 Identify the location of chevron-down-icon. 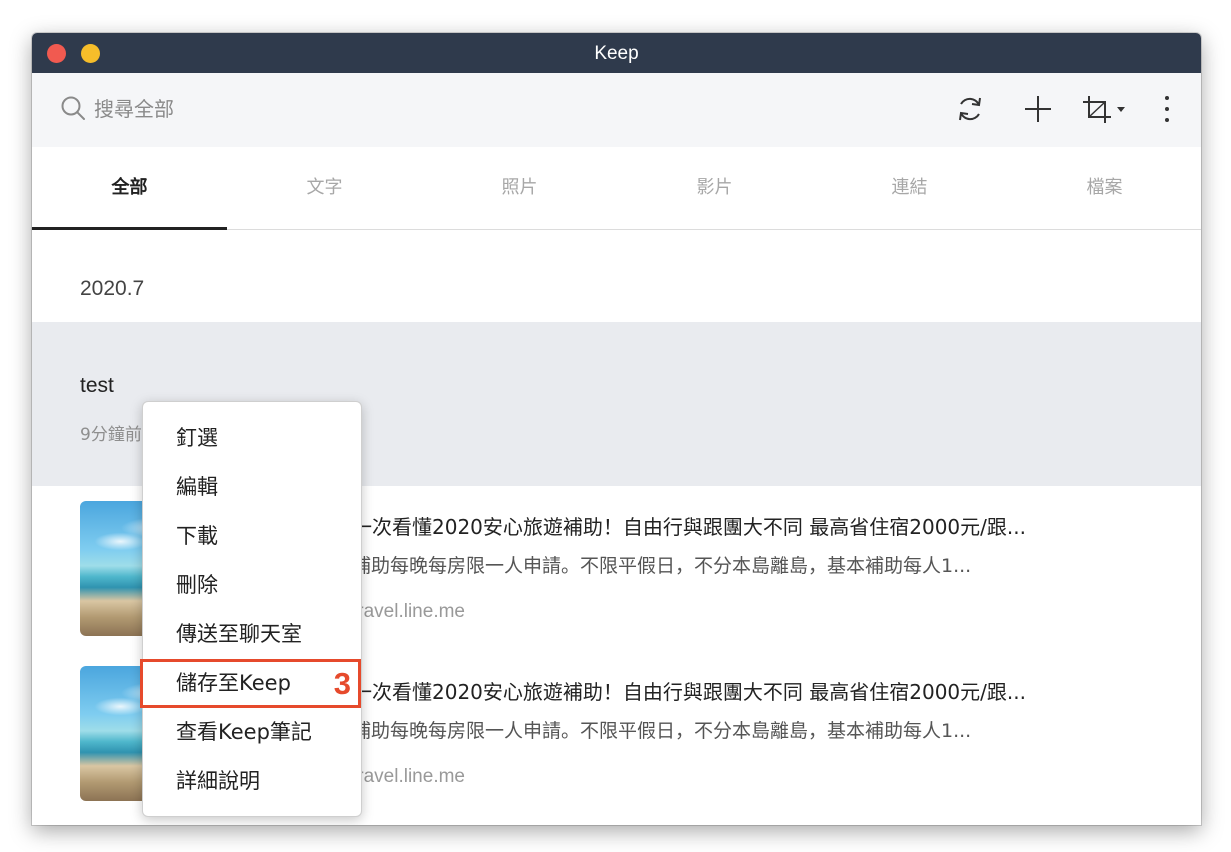
(1121, 110).